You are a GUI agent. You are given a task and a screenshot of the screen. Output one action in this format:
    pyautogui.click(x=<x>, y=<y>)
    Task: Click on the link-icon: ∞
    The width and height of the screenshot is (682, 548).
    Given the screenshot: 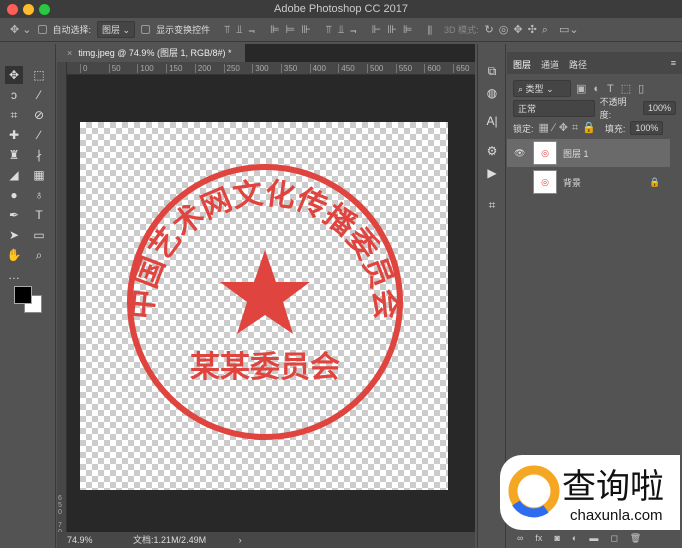 What is the action you would take?
    pyautogui.click(x=520, y=538)
    